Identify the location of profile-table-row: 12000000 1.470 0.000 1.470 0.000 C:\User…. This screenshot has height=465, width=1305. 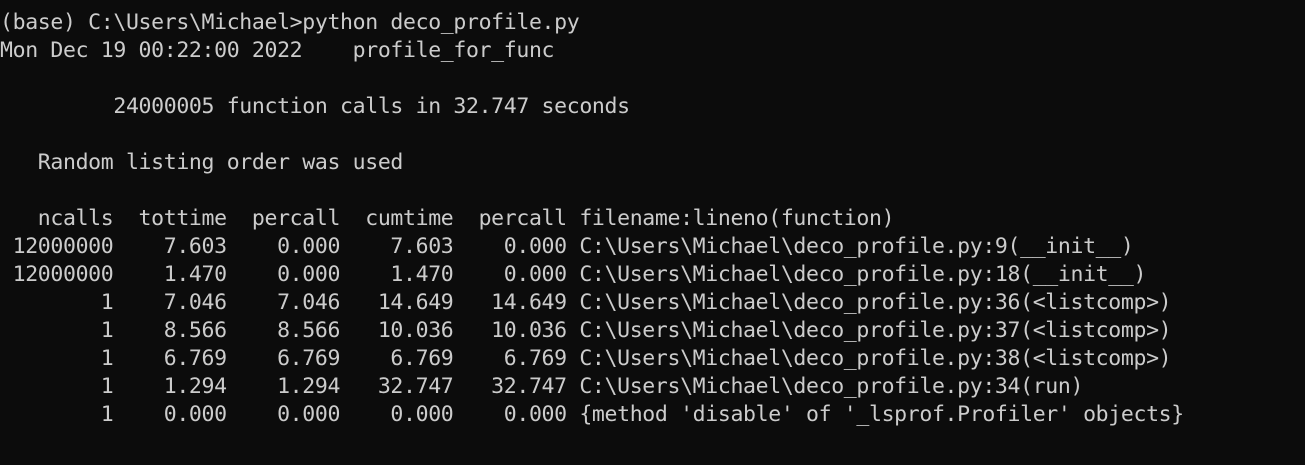
(573, 274).